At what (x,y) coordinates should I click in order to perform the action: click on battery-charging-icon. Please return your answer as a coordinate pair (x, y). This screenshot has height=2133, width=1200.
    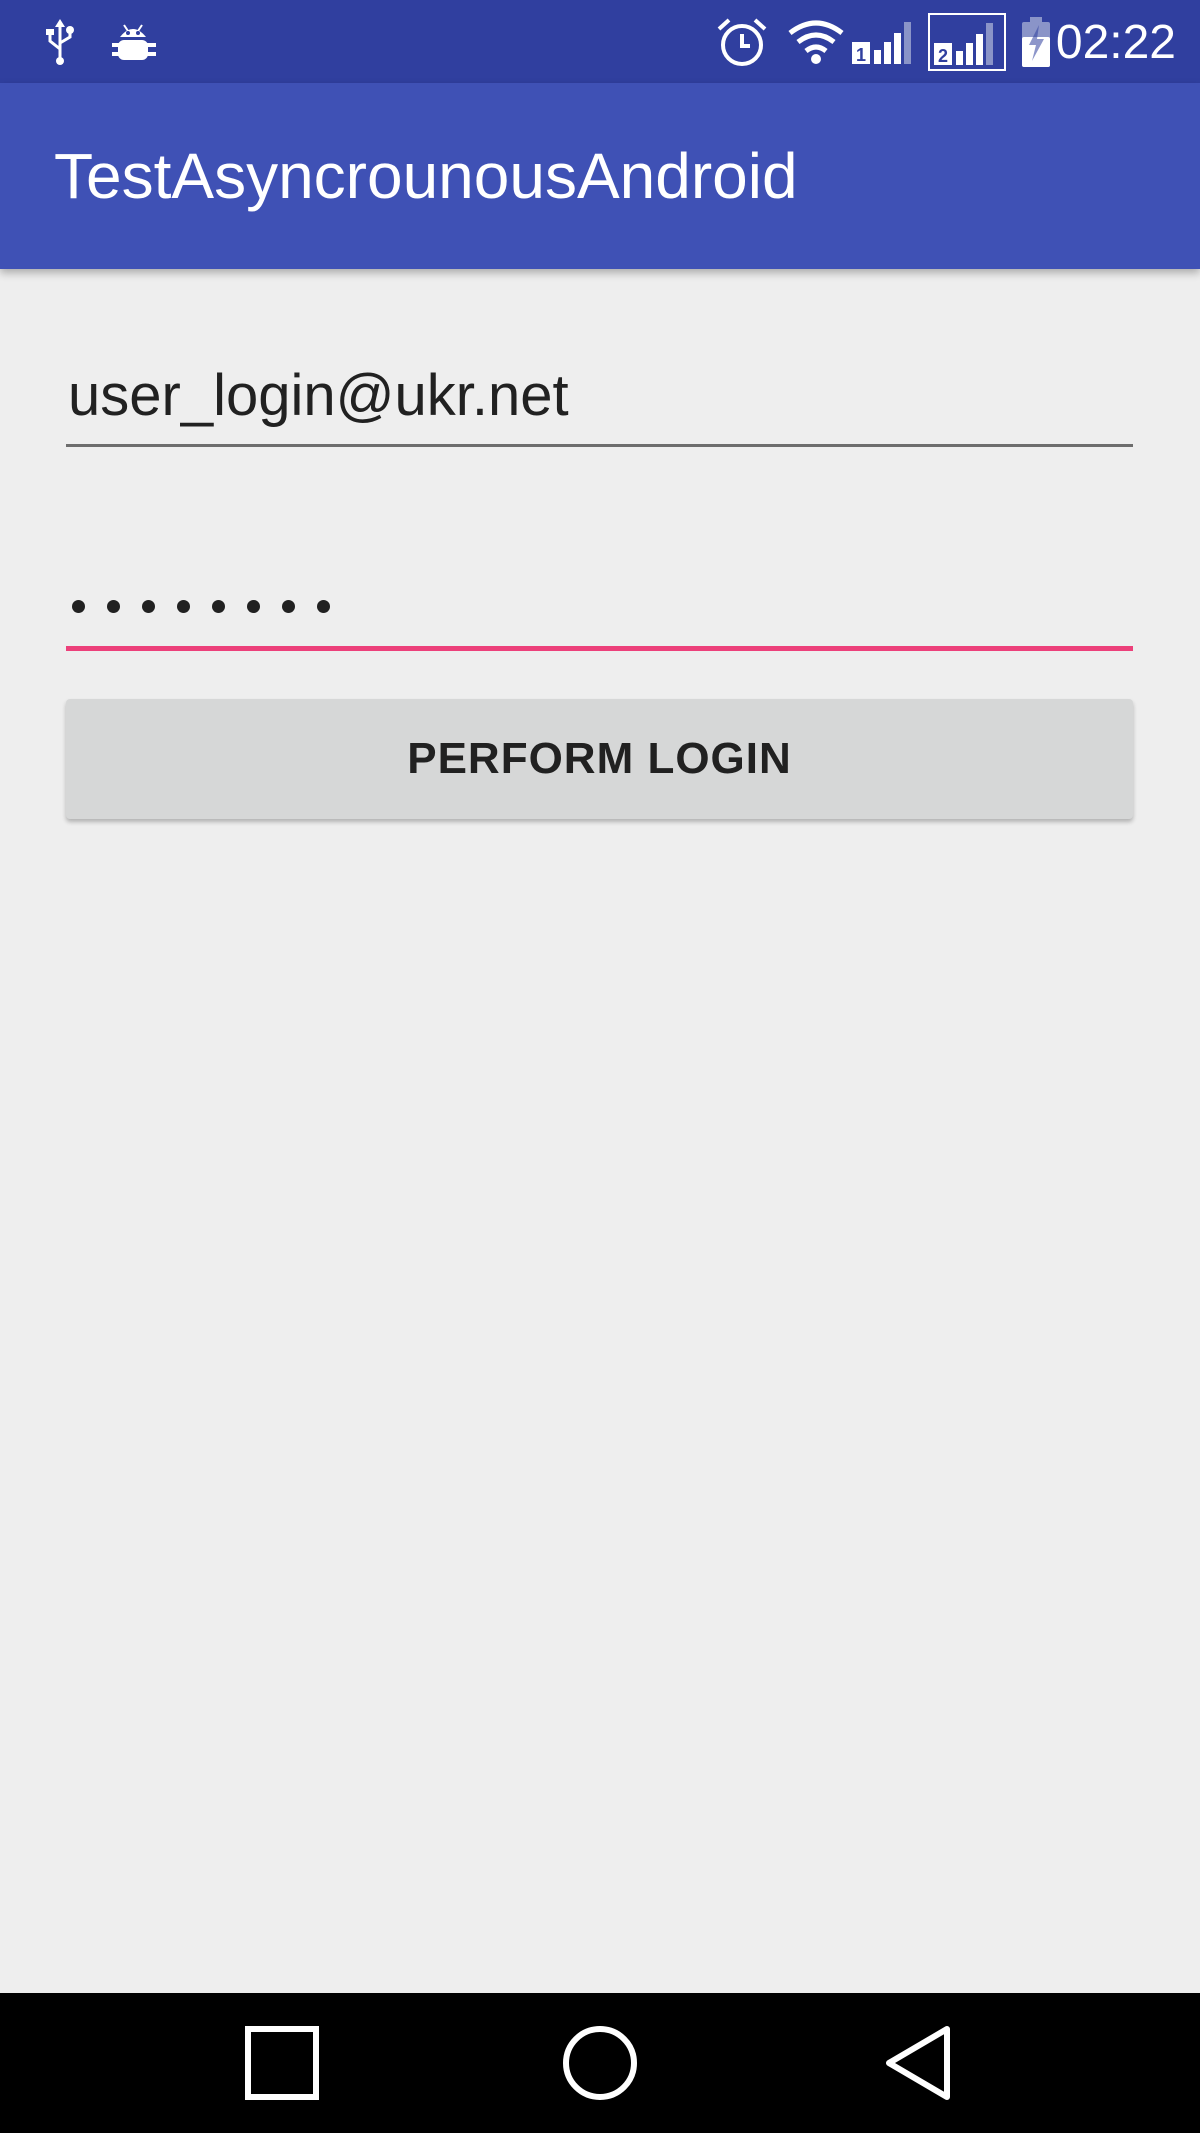
    Looking at the image, I should click on (1036, 41).